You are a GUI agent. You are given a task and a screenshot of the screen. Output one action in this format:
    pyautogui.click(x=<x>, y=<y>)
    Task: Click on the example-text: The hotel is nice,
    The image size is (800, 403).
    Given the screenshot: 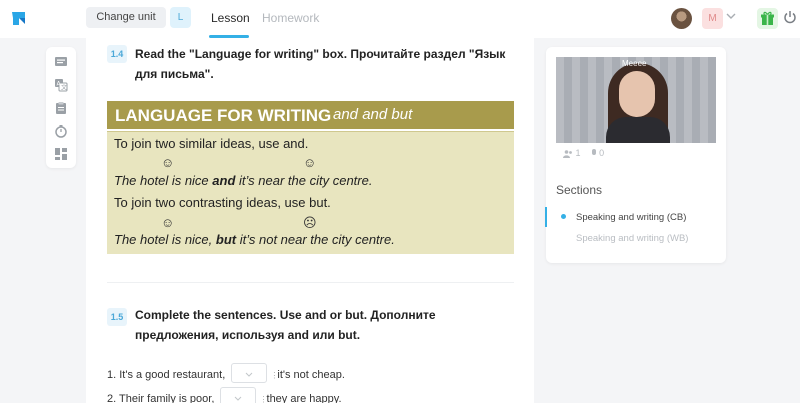 What is the action you would take?
    pyautogui.click(x=165, y=239)
    